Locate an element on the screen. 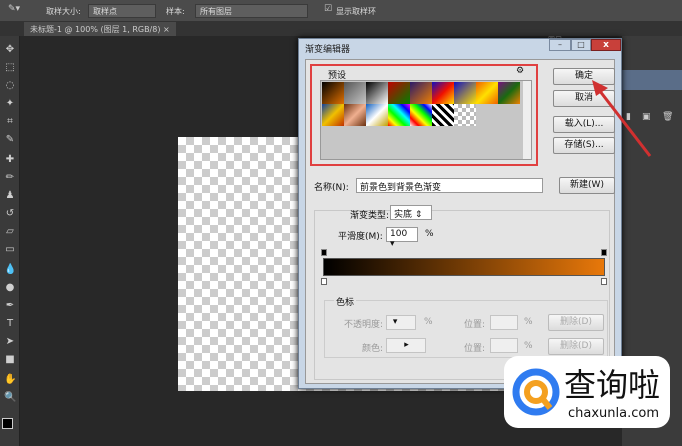 The image size is (682, 446). sample-size-select: 取样点 is located at coordinates (122, 11).